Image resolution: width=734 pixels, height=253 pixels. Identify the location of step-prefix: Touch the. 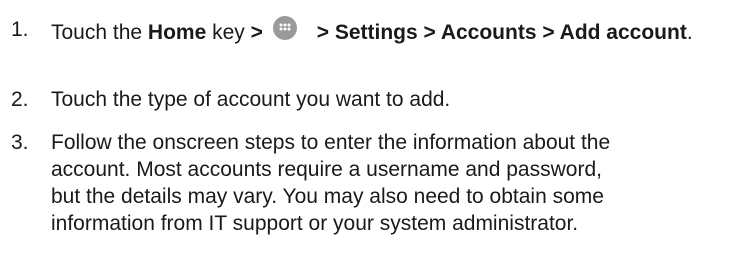
(99, 32).